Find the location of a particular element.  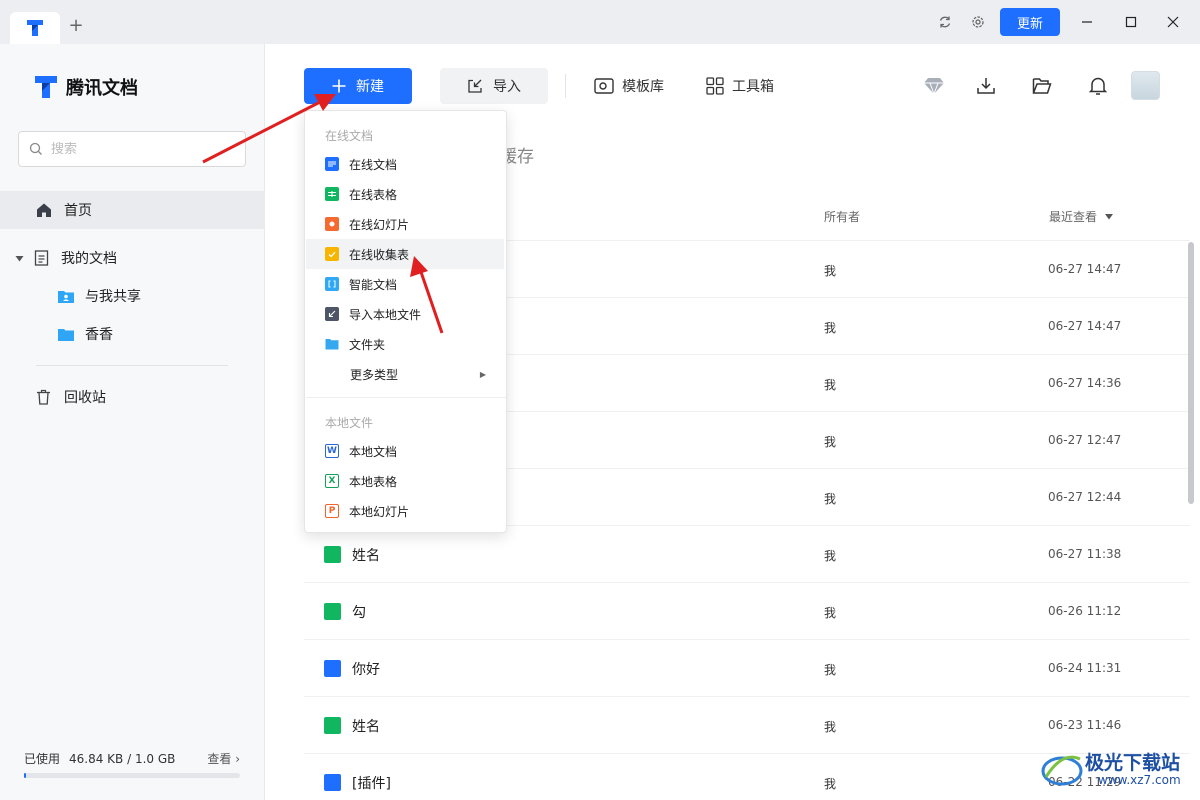

sync-icon is located at coordinates (945, 22).